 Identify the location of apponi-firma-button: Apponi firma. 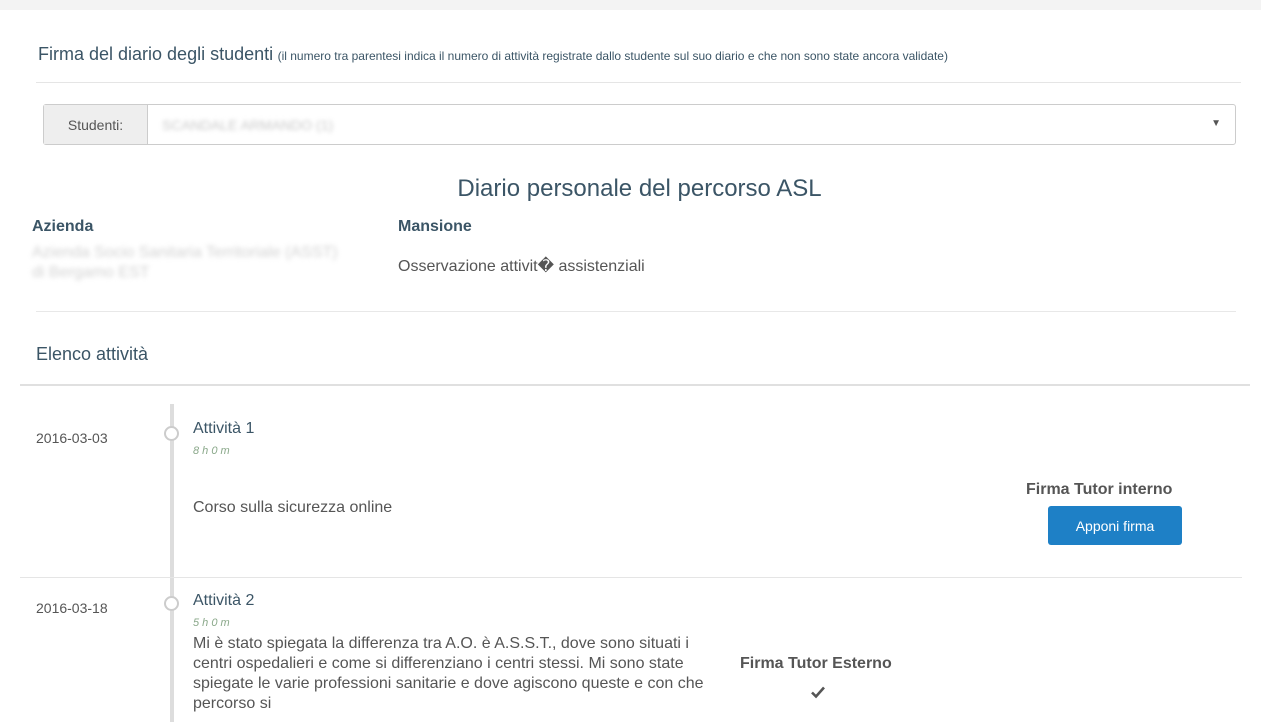
(1115, 525).